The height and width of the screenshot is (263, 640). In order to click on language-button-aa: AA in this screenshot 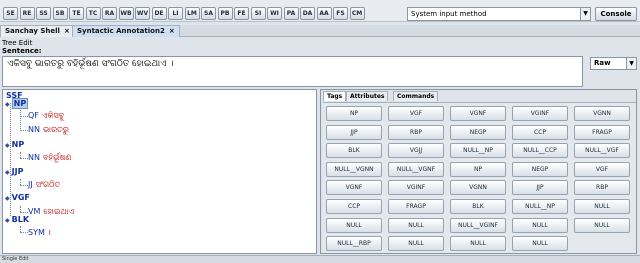, I will do `click(324, 13)`.